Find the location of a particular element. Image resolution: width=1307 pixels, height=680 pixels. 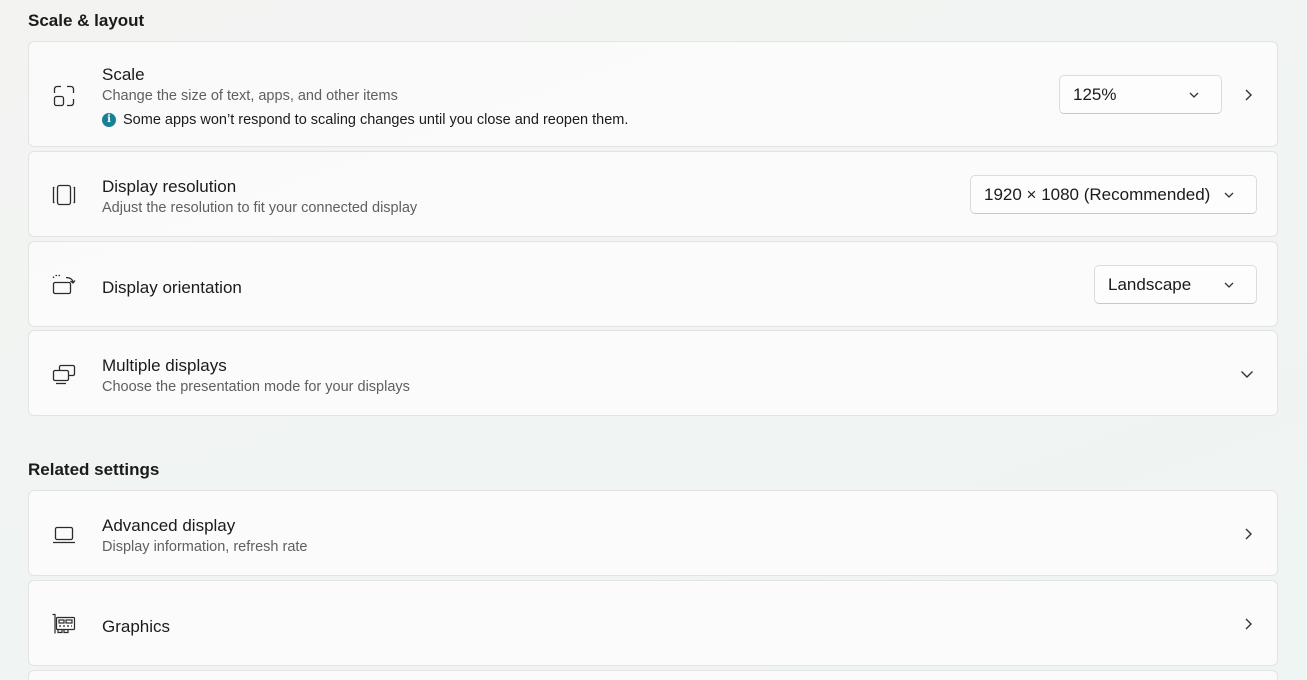

scale-icon is located at coordinates (64, 96).